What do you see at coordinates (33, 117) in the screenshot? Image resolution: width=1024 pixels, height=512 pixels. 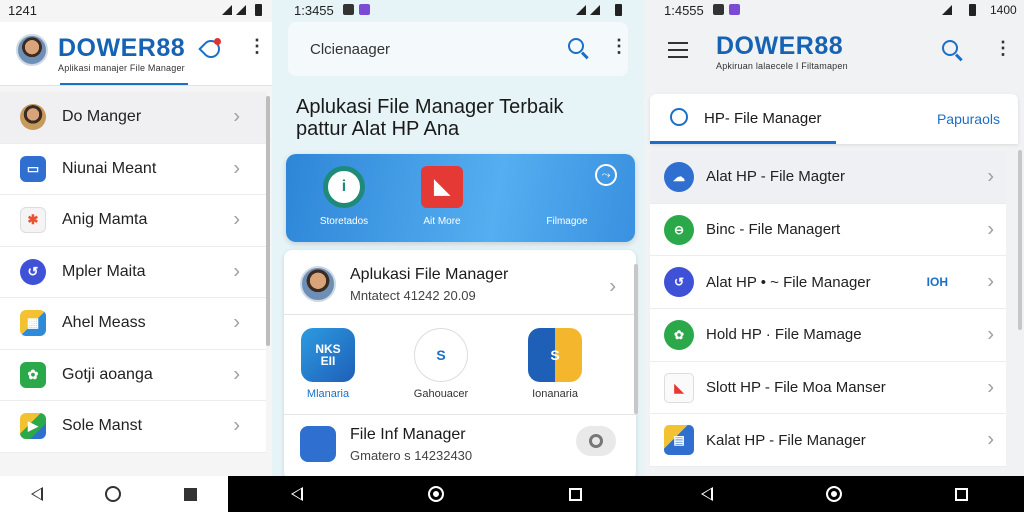 I see `avatar-icon` at bounding box center [33, 117].